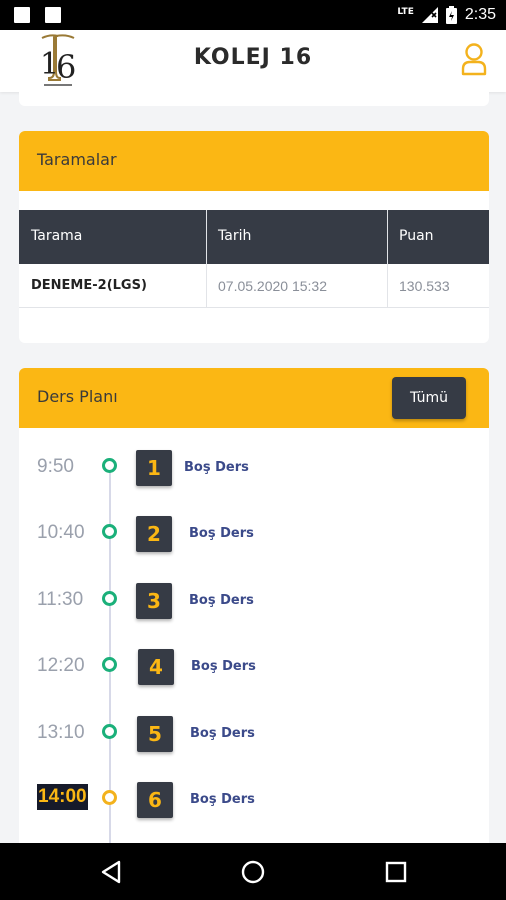  What do you see at coordinates (62, 797) in the screenshot?
I see `lesson-time: 14:00` at bounding box center [62, 797].